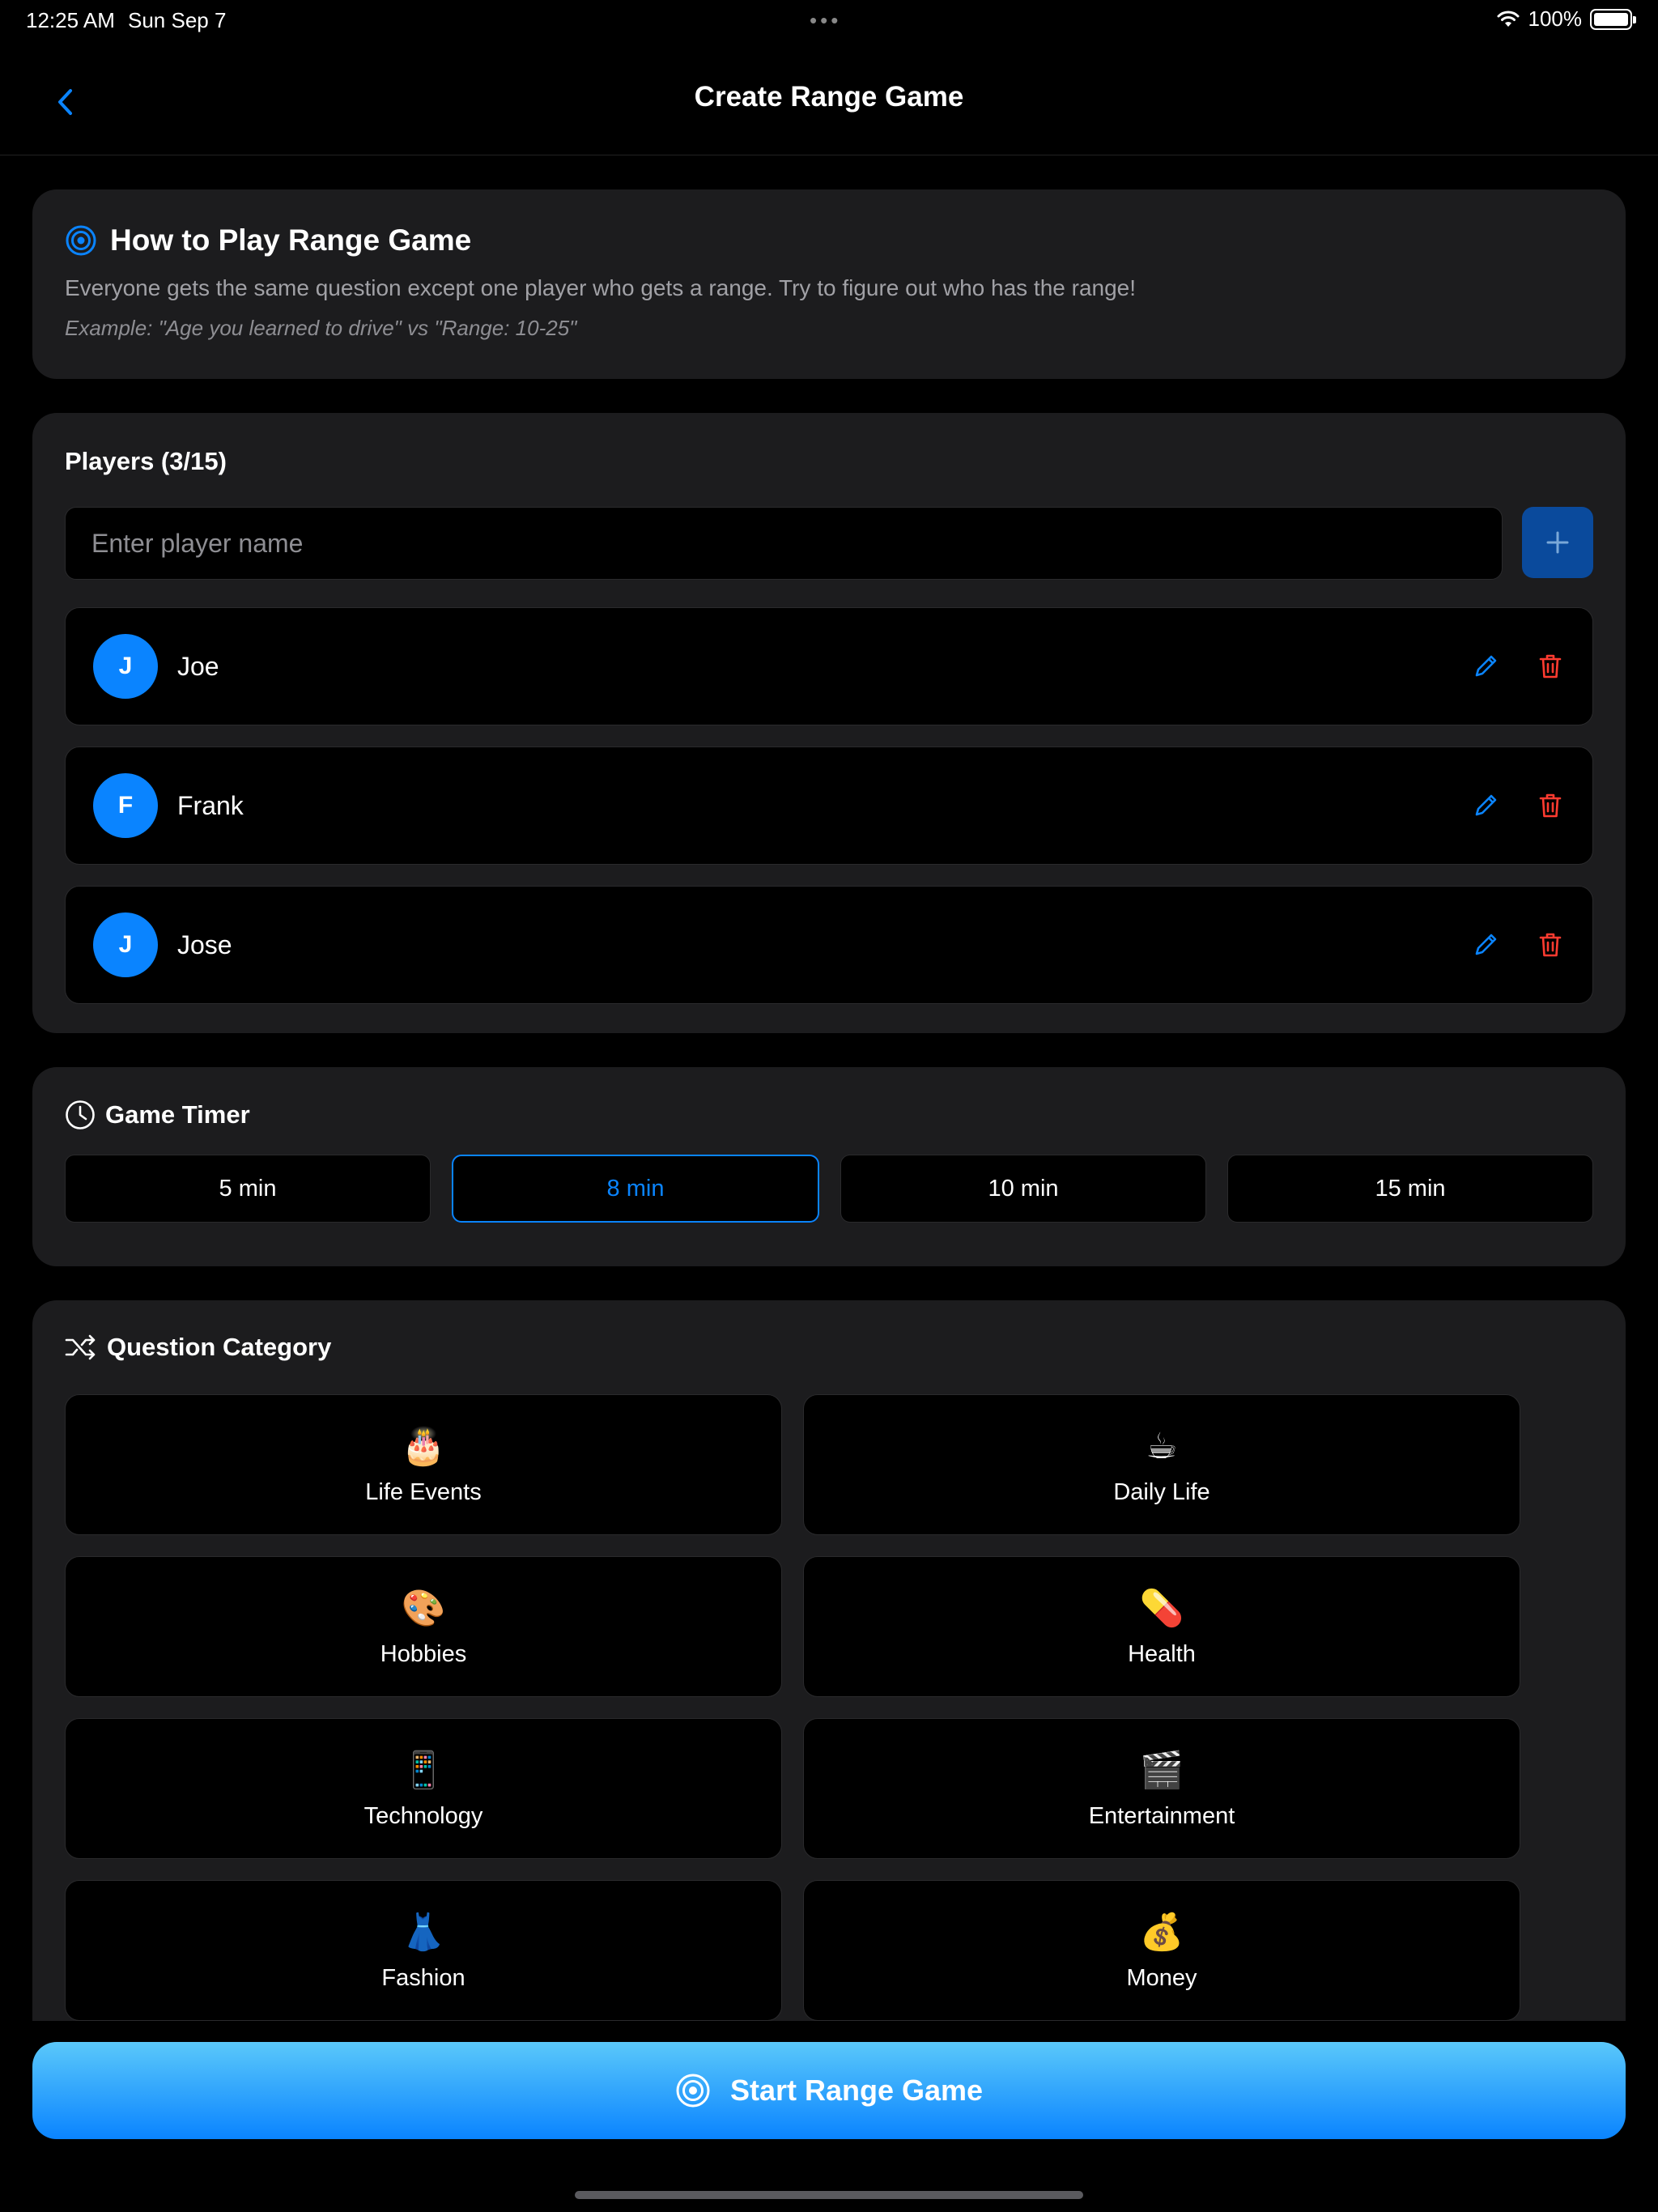  I want to click on plus-icon, so click(1557, 543).